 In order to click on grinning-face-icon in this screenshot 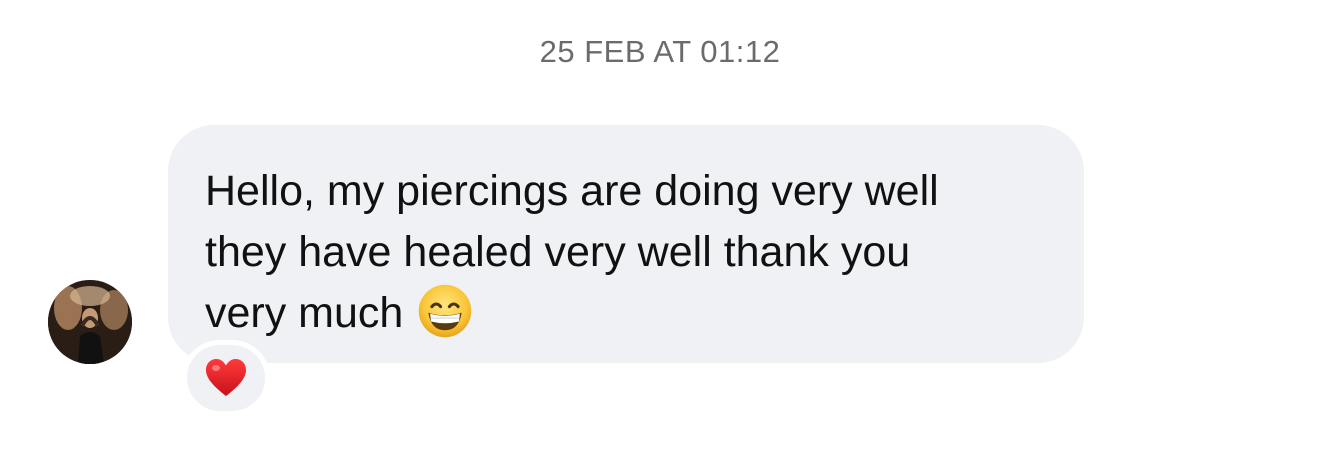, I will do `click(445, 311)`.